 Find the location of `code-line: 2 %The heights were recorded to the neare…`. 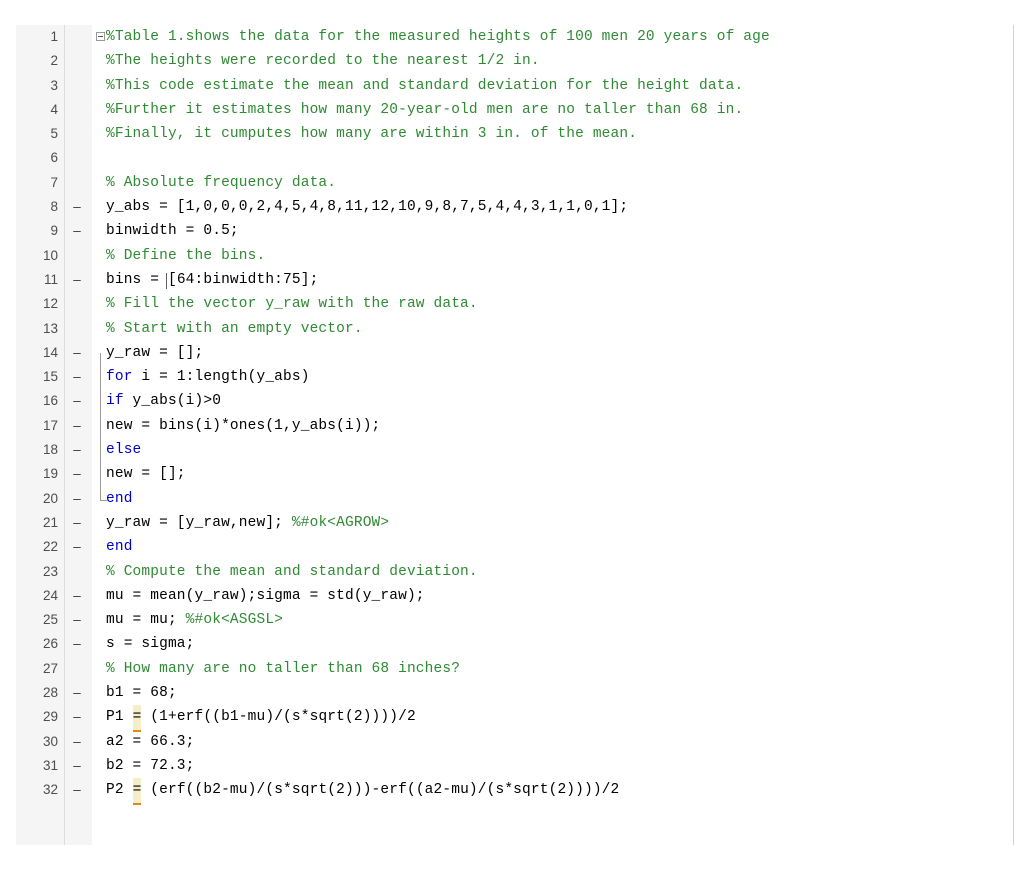

code-line: 2 %The heights were recorded to the neare… is located at coordinates (512, 61).